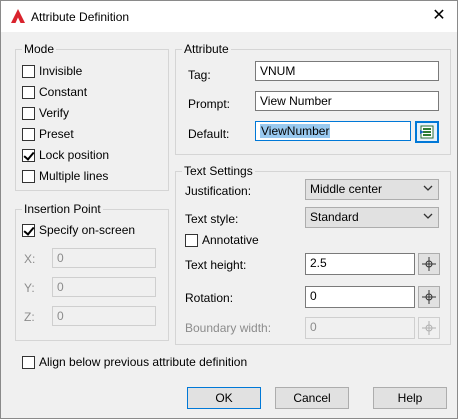  What do you see at coordinates (347, 71) in the screenshot?
I see `tag-input: VNUM` at bounding box center [347, 71].